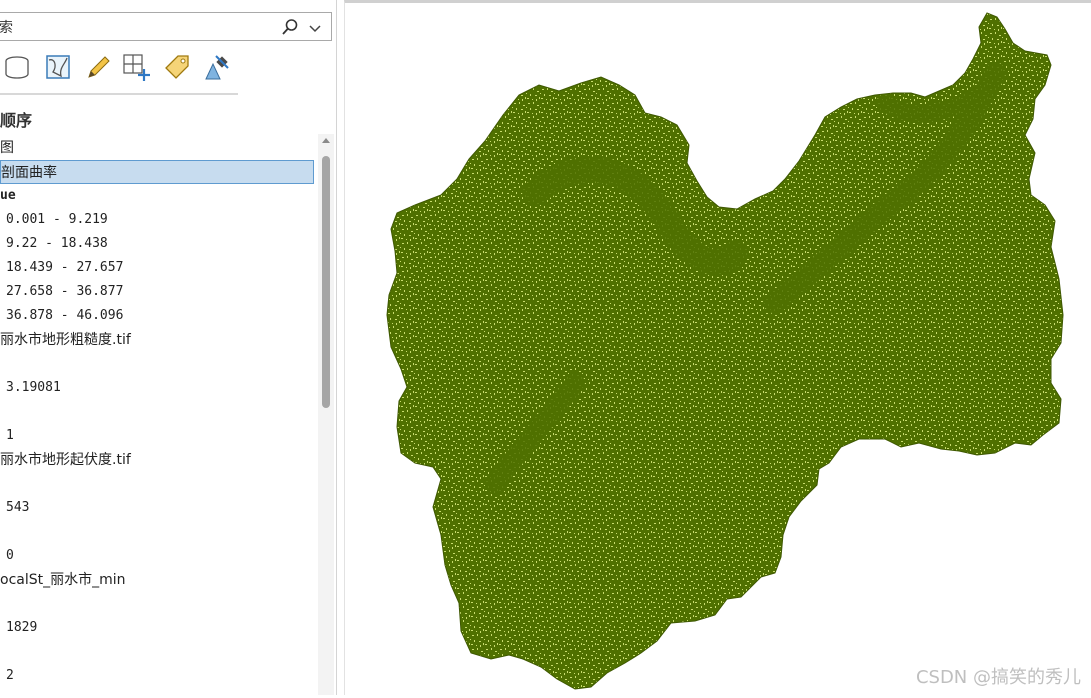 This screenshot has height=698, width=1091. What do you see at coordinates (998, 677) in the screenshot?
I see `watermark: CSDN @搞笑的秀儿` at bounding box center [998, 677].